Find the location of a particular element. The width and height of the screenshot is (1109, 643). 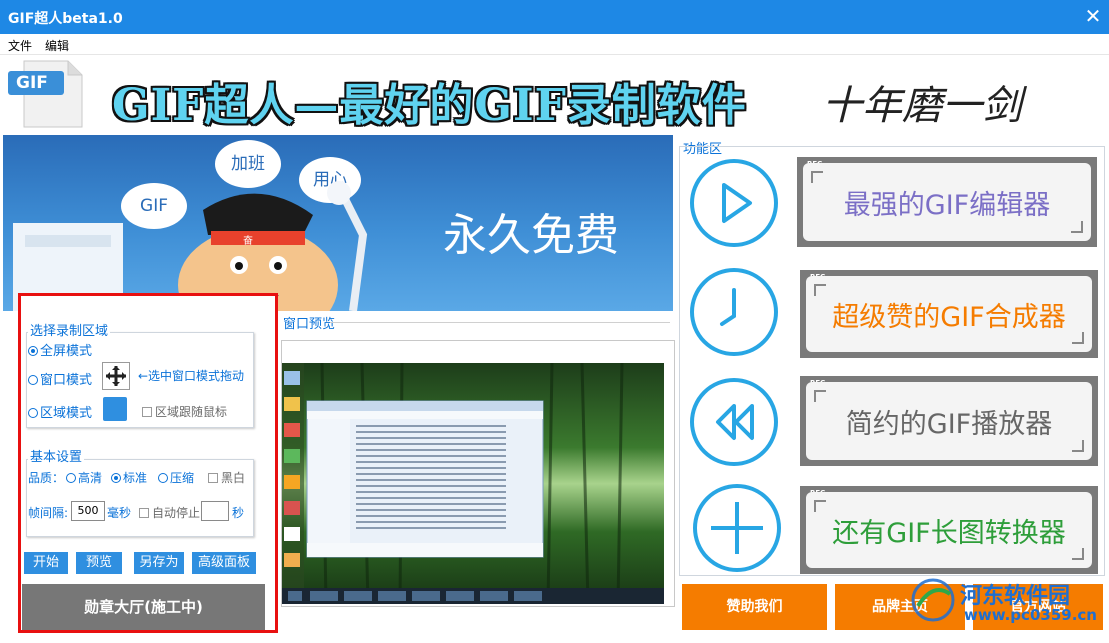

black-white-checkbox: 黑白 is located at coordinates (226, 477).